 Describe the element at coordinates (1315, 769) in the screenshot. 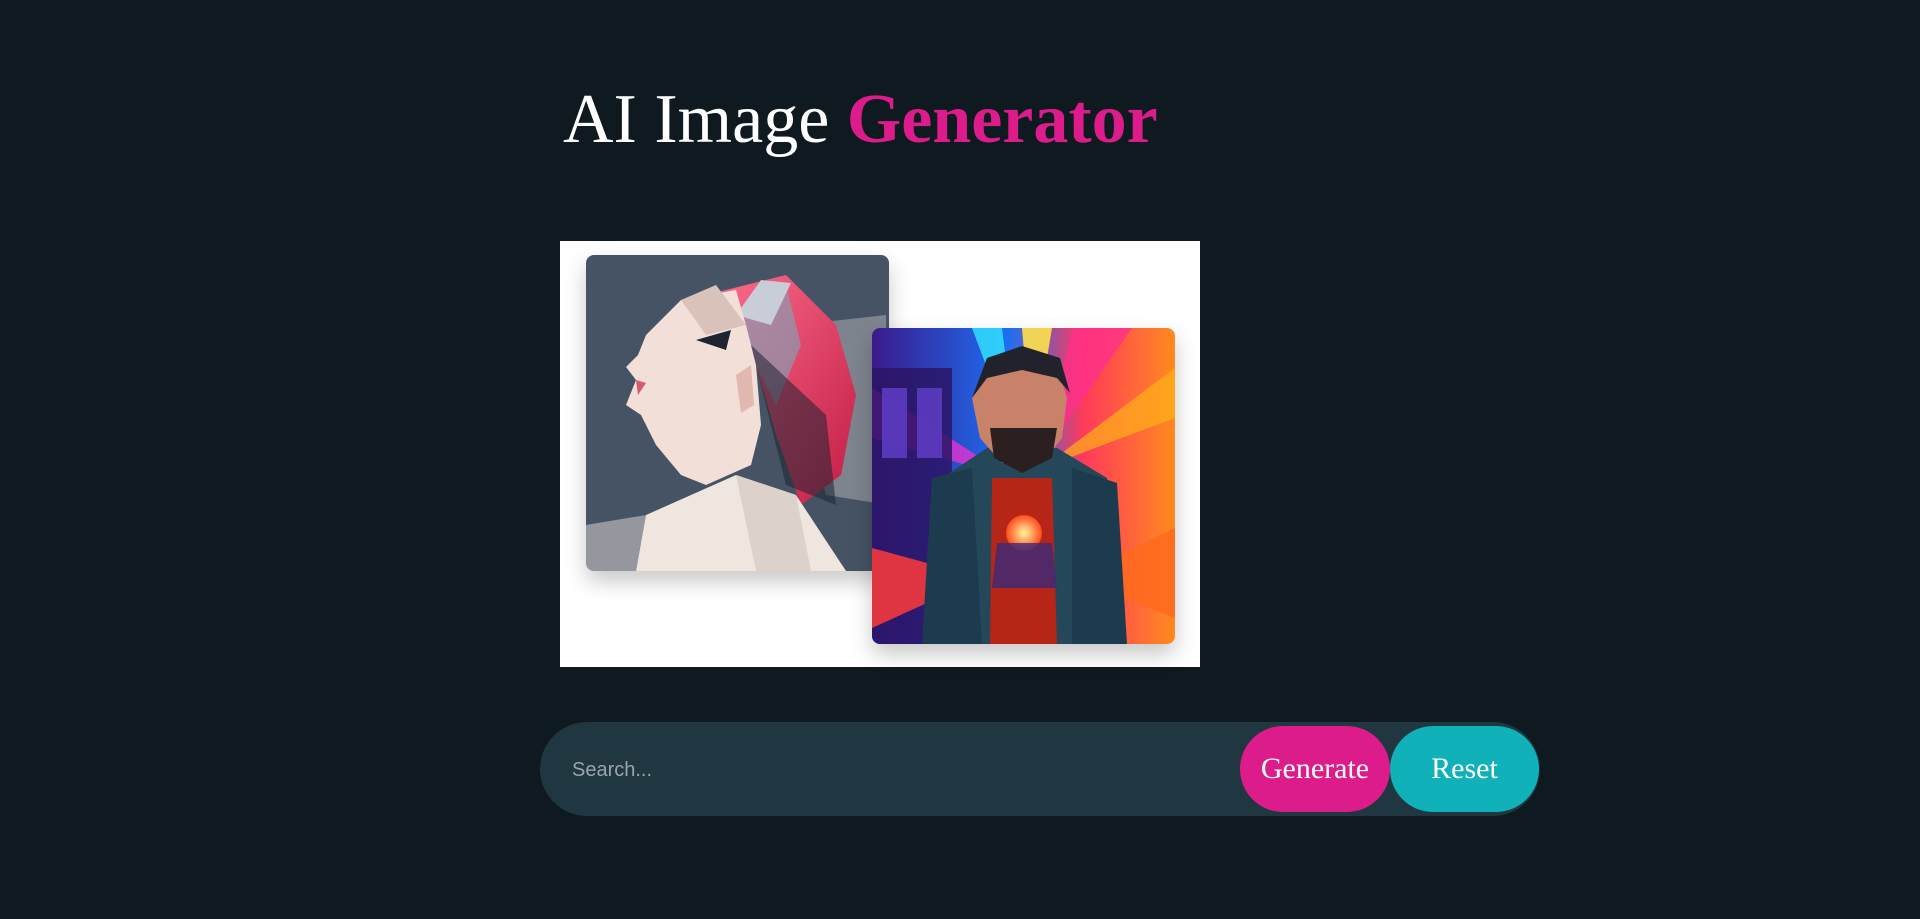

I see `generate-button: Generate` at that location.